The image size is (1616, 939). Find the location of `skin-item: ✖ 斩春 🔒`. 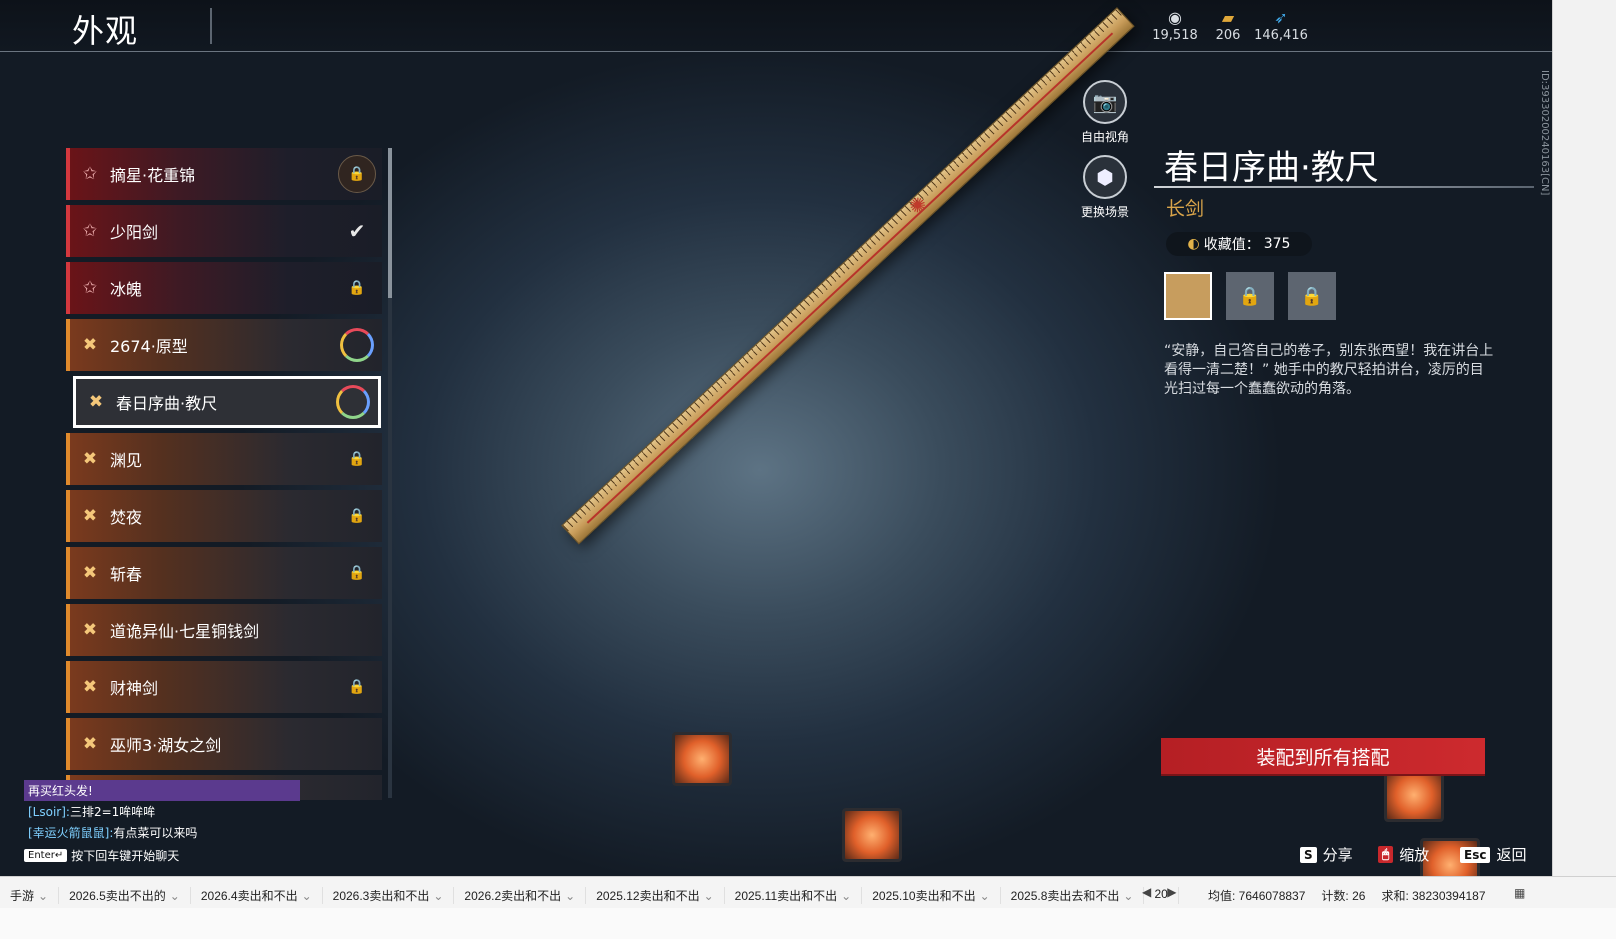

skin-item: ✖ 斩春 🔒 is located at coordinates (224, 573).